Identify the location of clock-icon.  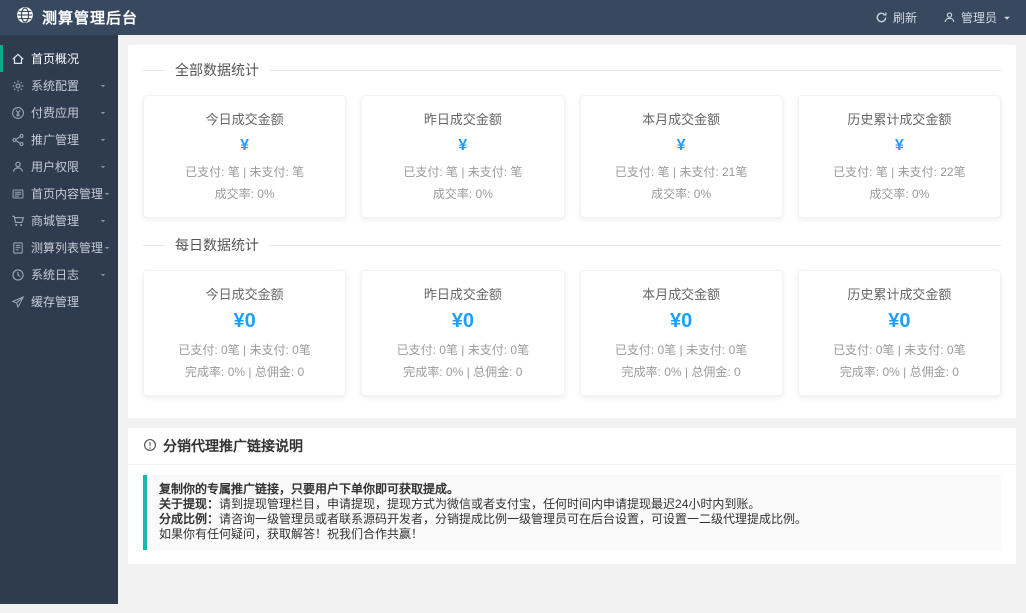
(18, 275).